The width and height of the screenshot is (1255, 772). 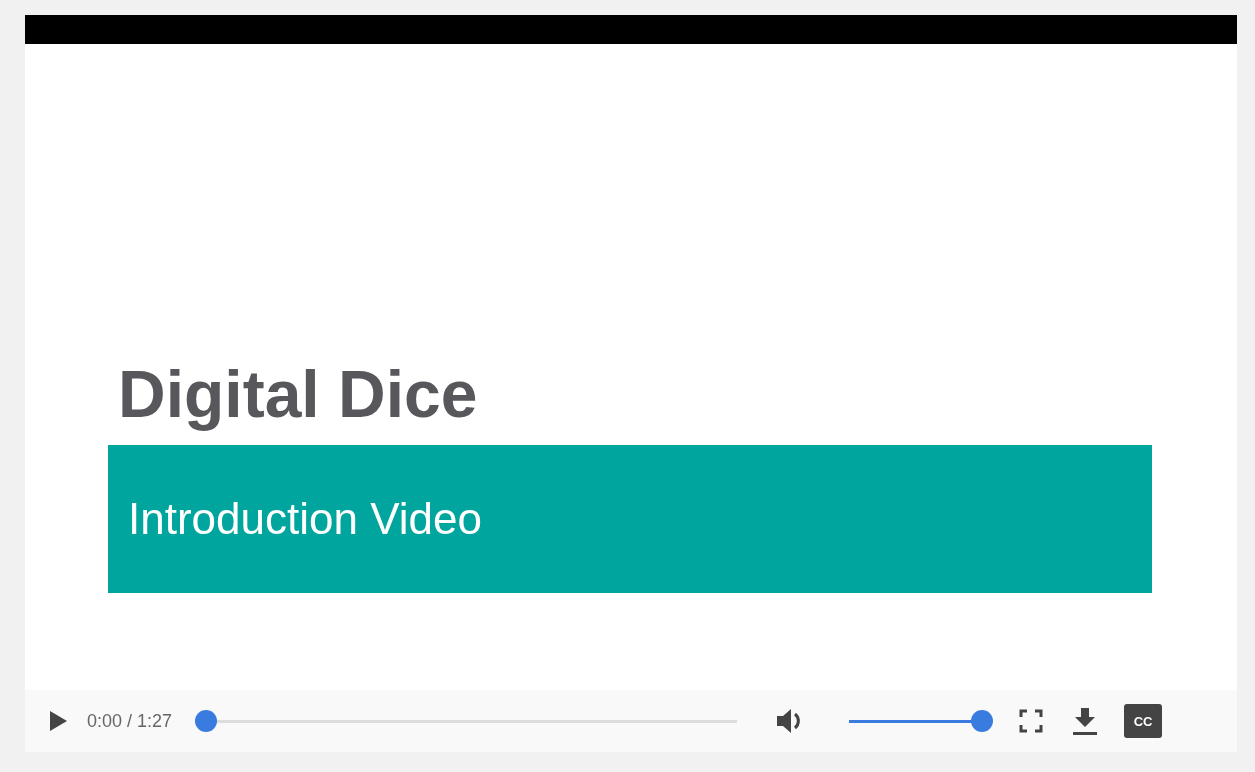 What do you see at coordinates (305, 519) in the screenshot?
I see `slide-subtitle: Introduction Video` at bounding box center [305, 519].